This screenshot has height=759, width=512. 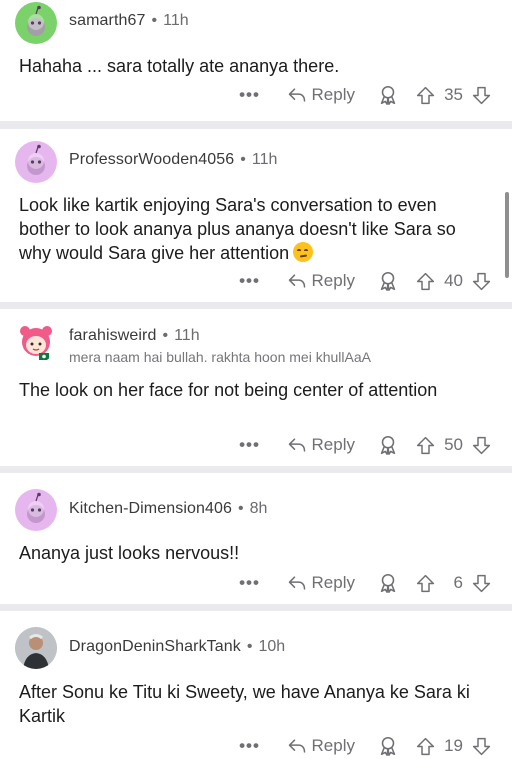 What do you see at coordinates (107, 20) in the screenshot?
I see `username: samarth67` at bounding box center [107, 20].